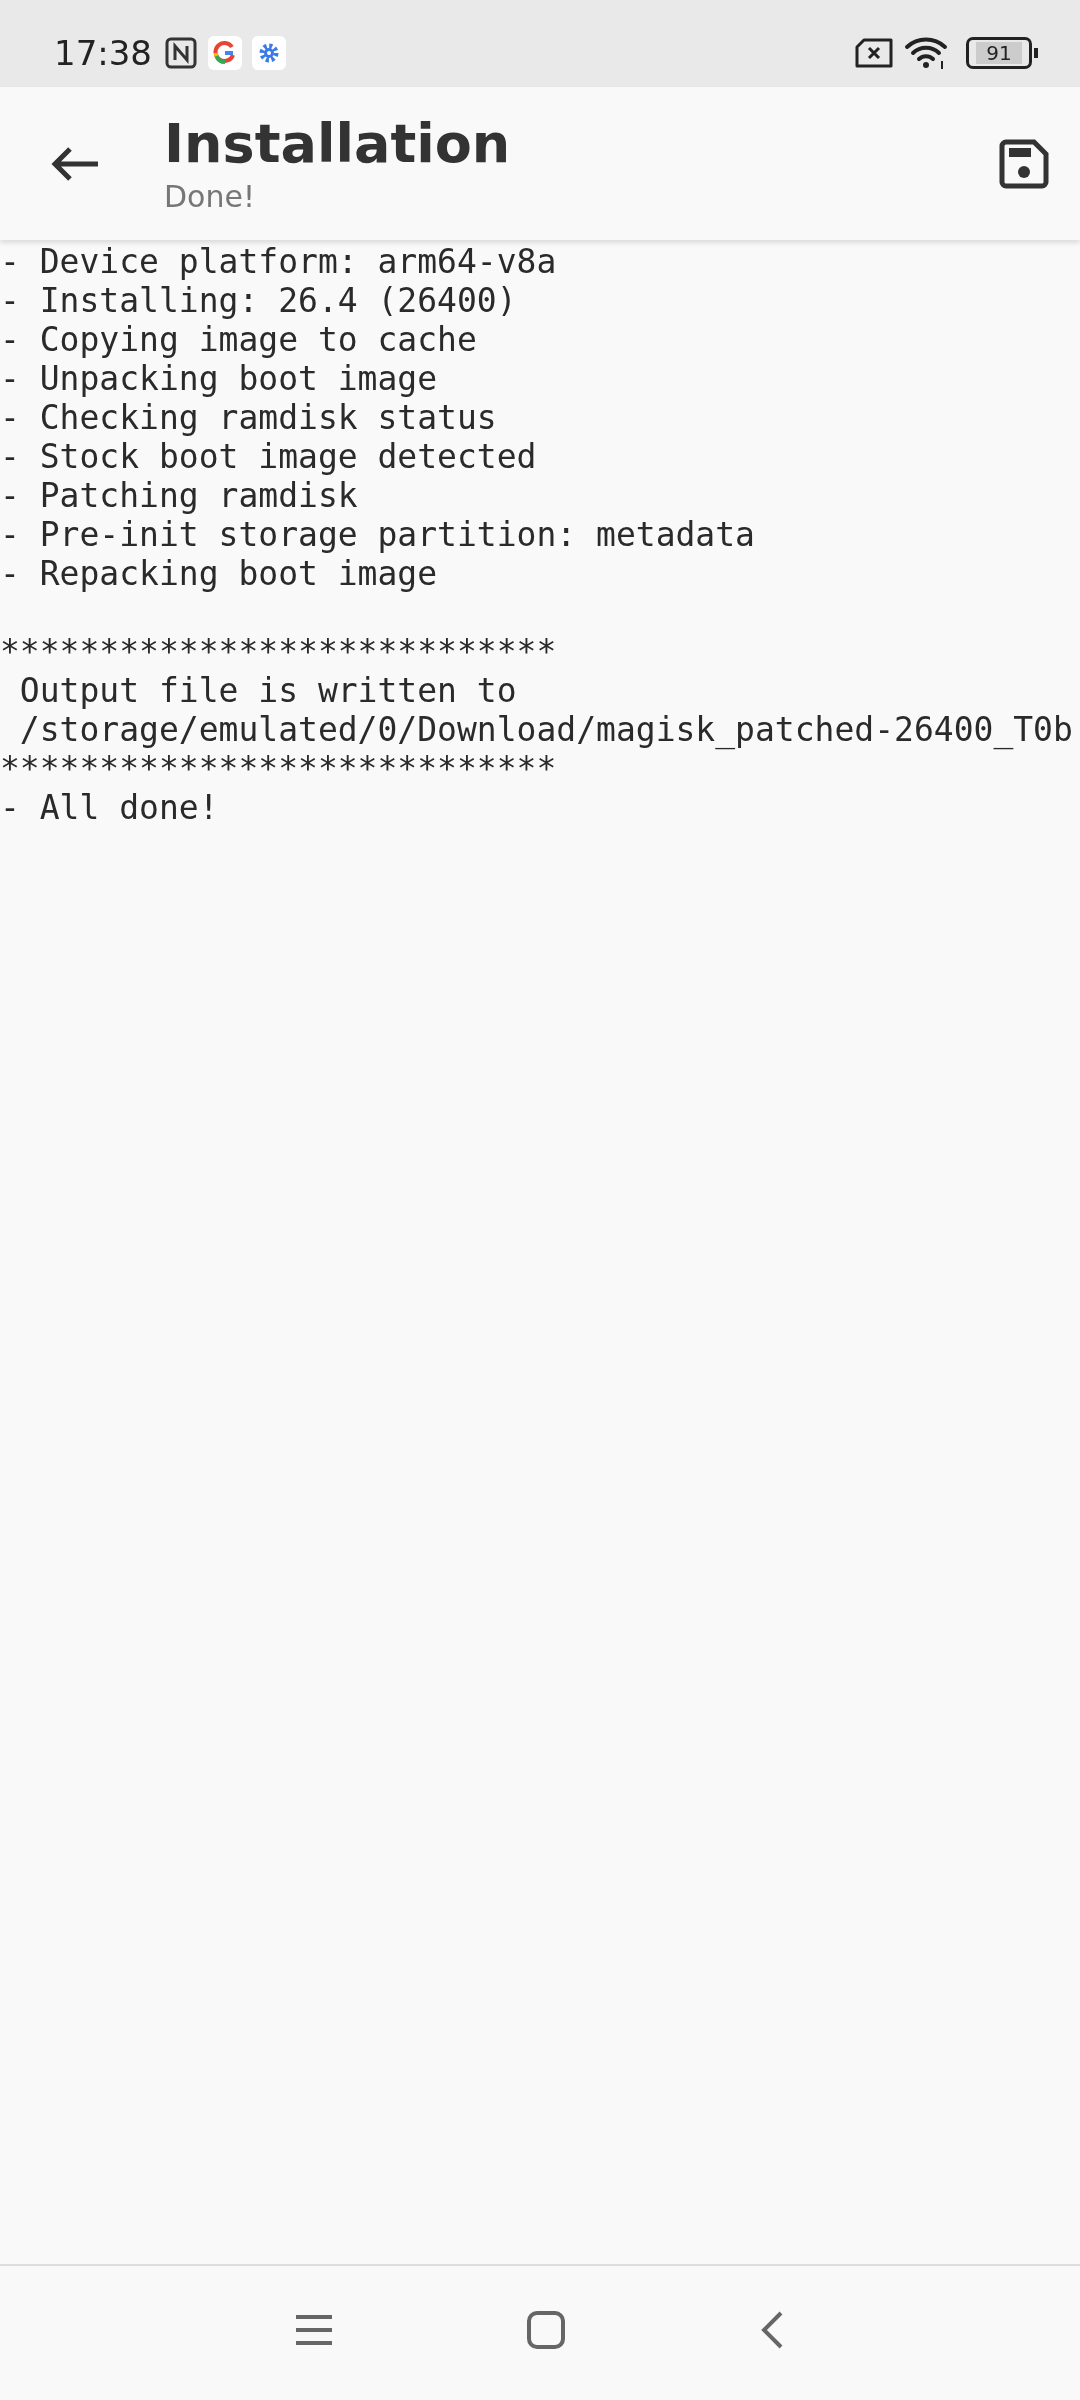 This screenshot has height=2400, width=1080. Describe the element at coordinates (179, 495) in the screenshot. I see `log-line: - Patching ramdisk` at that location.